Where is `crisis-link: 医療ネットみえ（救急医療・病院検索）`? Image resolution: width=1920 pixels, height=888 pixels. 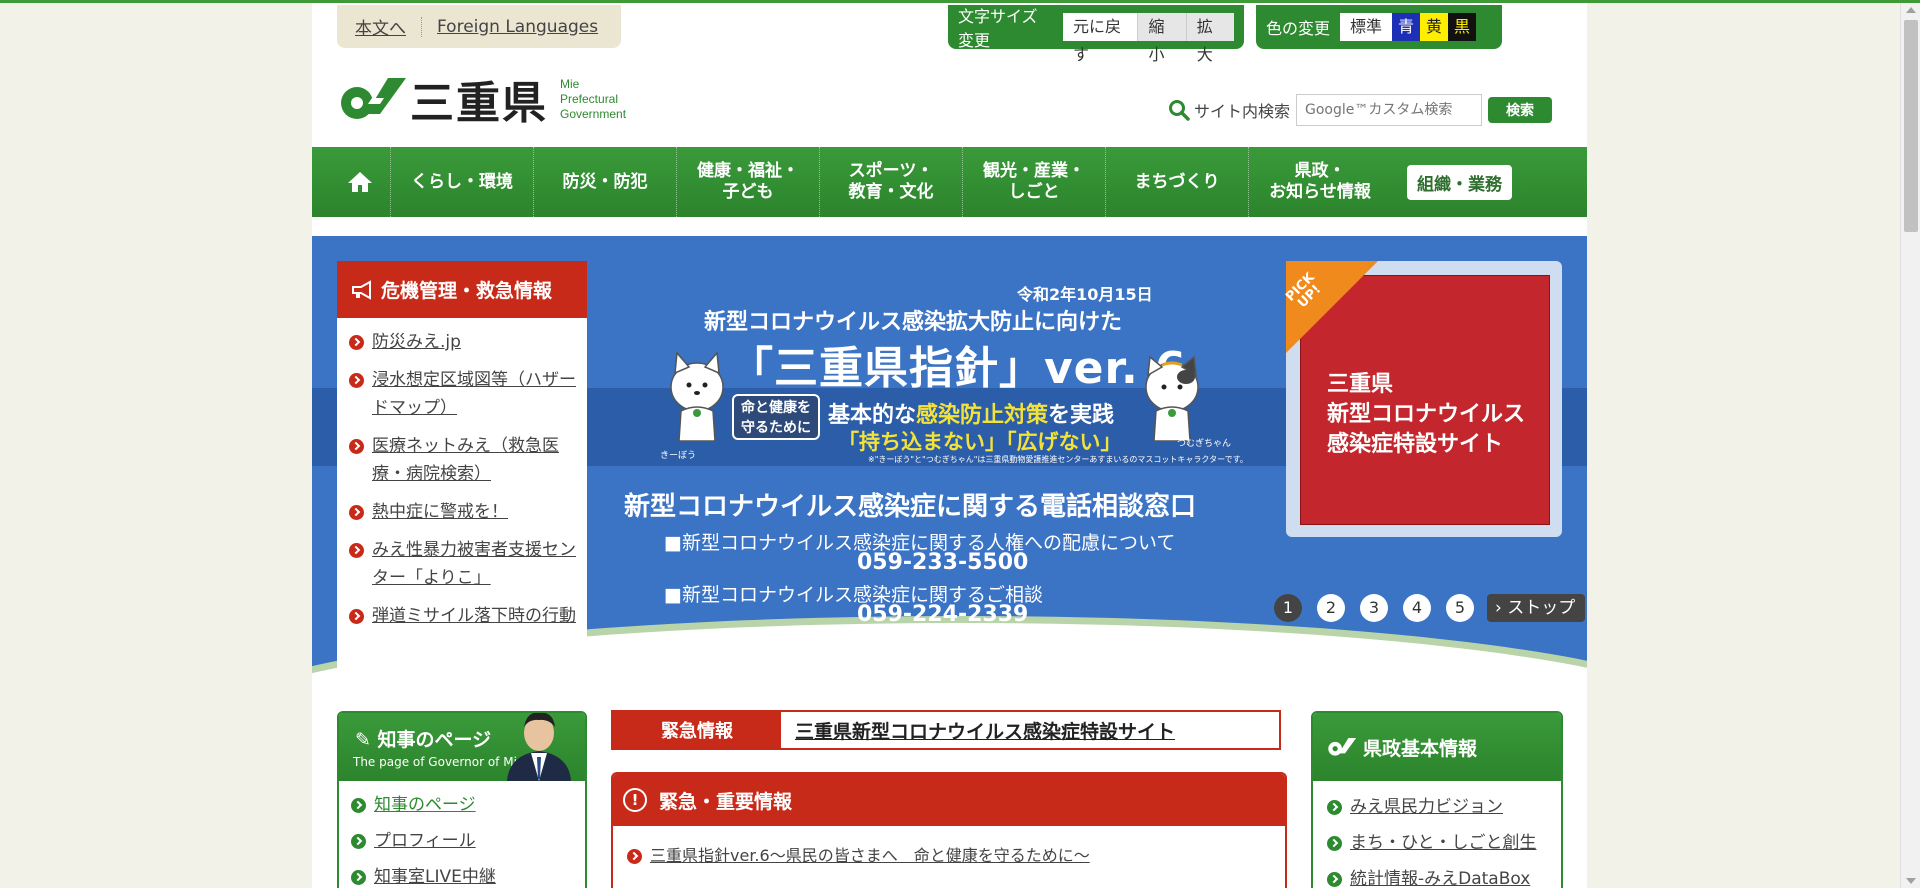
crisis-link: 医療ネットみえ（救急医療・病院検索） is located at coordinates (474, 460).